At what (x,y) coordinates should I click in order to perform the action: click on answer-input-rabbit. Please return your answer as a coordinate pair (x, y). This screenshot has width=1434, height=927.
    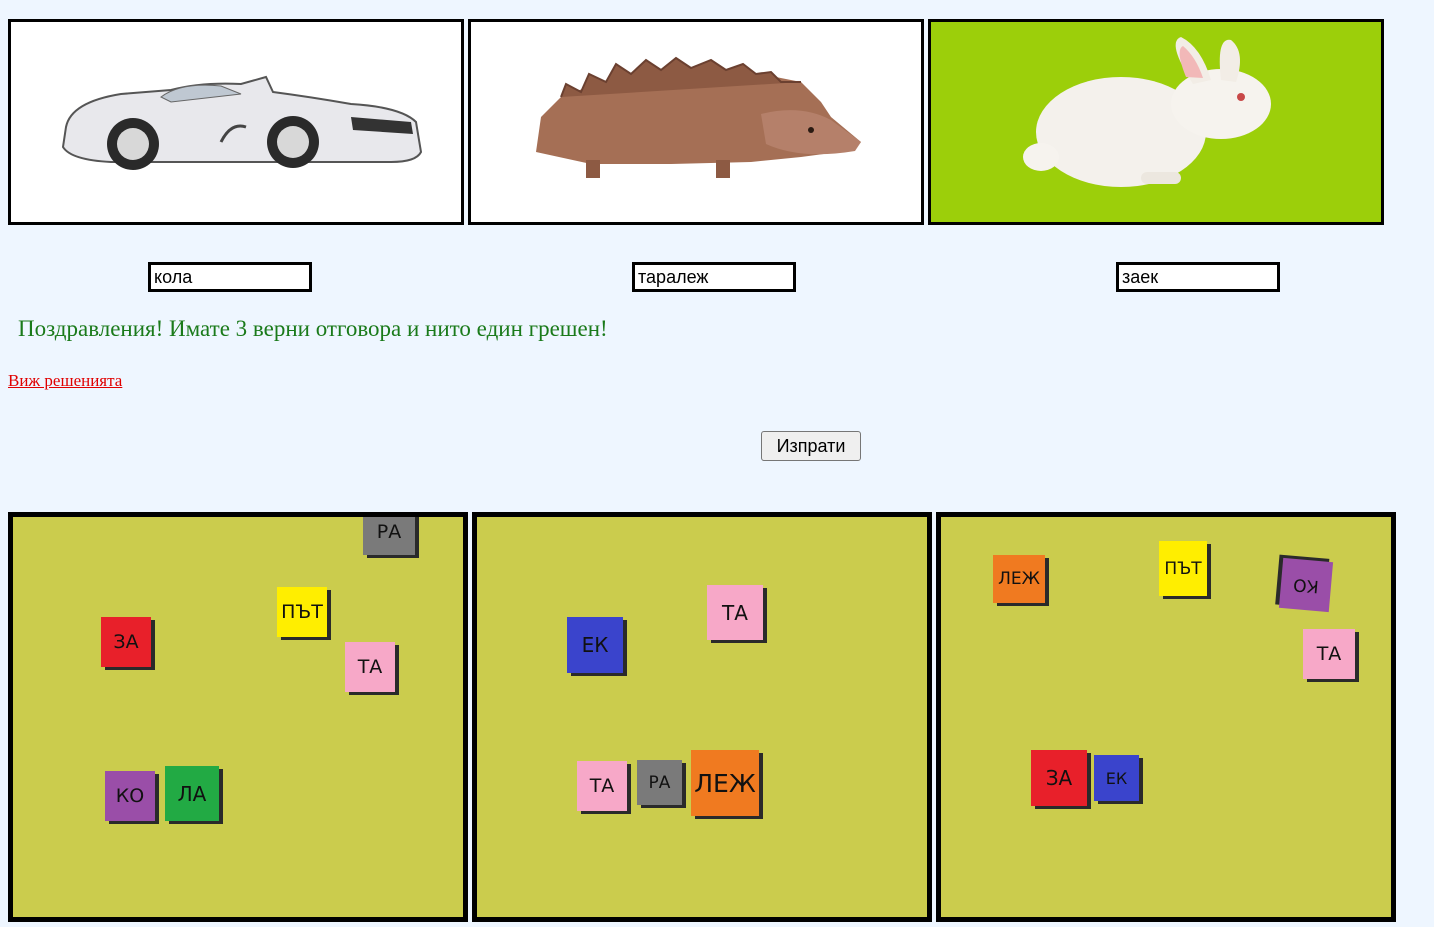
    Looking at the image, I should click on (1198, 277).